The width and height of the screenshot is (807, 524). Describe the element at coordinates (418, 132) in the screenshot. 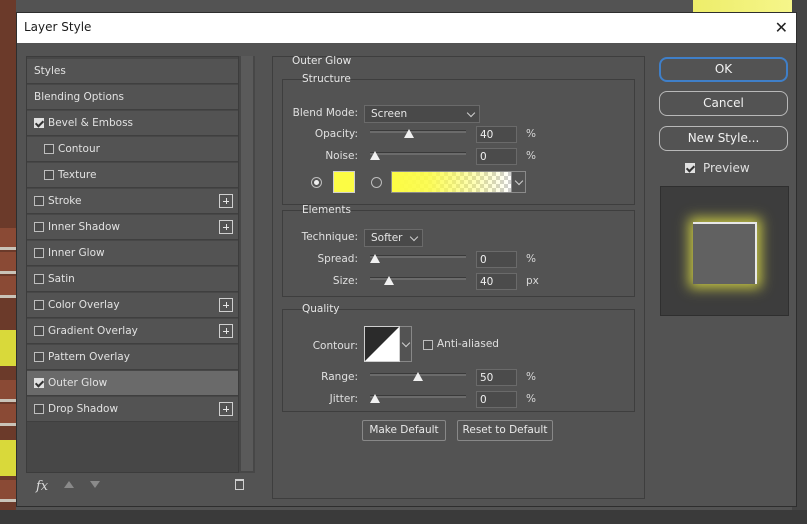

I see `opacity-slider` at that location.